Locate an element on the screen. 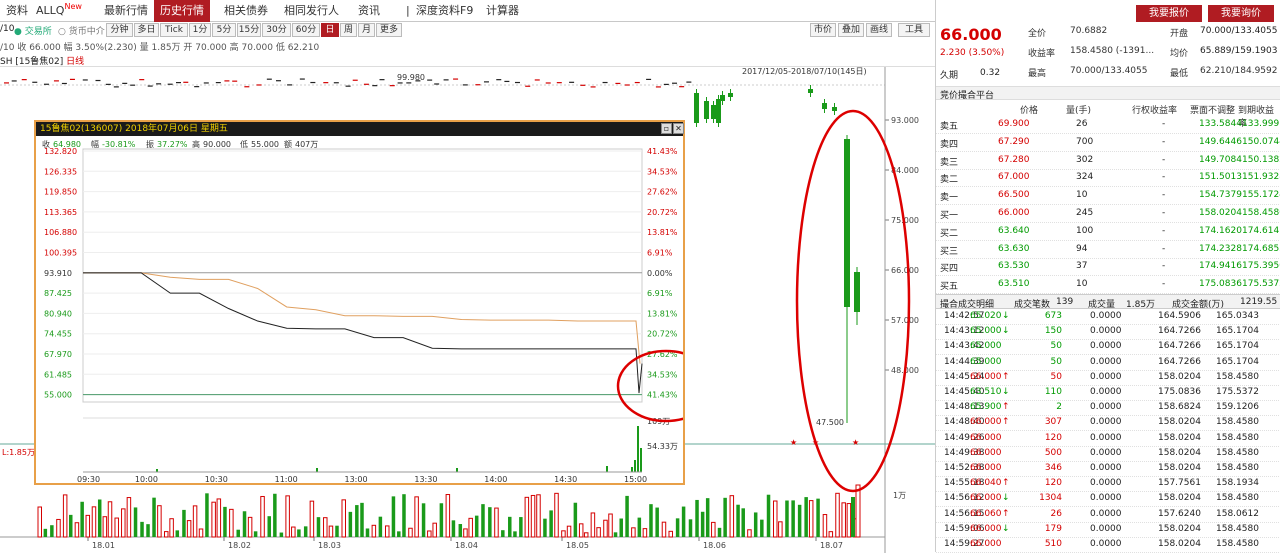  ask-row: 卖三 67.280 302 - 149.7084150.1382 is located at coordinates (1108, 161).